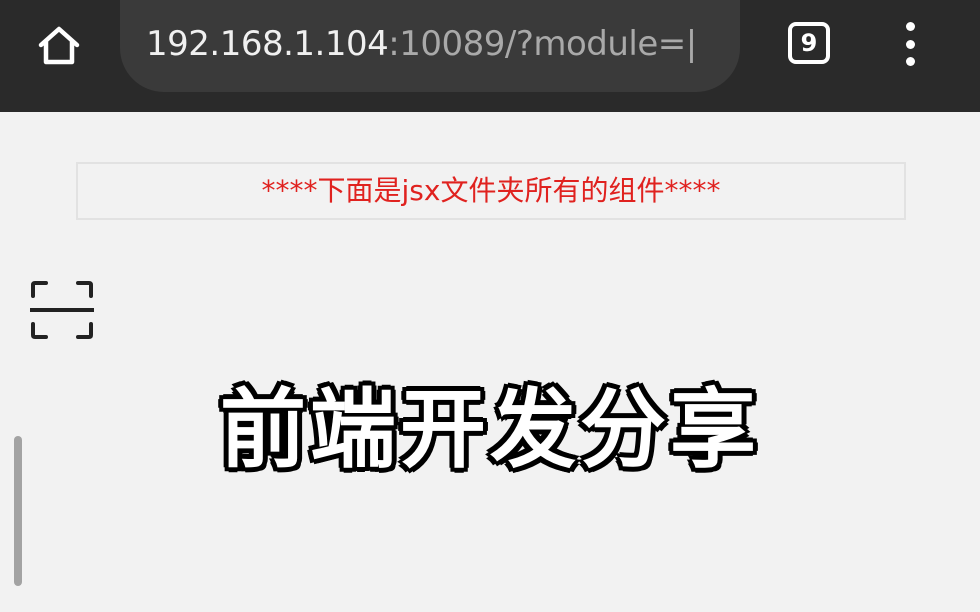  I want to click on url-host: 192.168.1.104, so click(267, 44).